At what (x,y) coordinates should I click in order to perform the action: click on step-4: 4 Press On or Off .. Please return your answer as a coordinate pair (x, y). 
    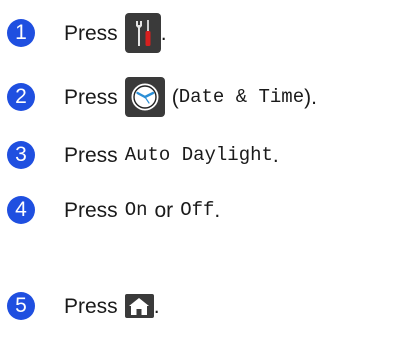
    Looking at the image, I should click on (113, 210).